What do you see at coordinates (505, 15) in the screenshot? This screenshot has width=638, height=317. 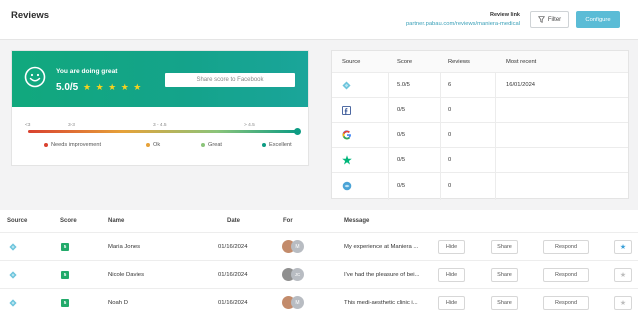 I see `review-link-label: Review link` at bounding box center [505, 15].